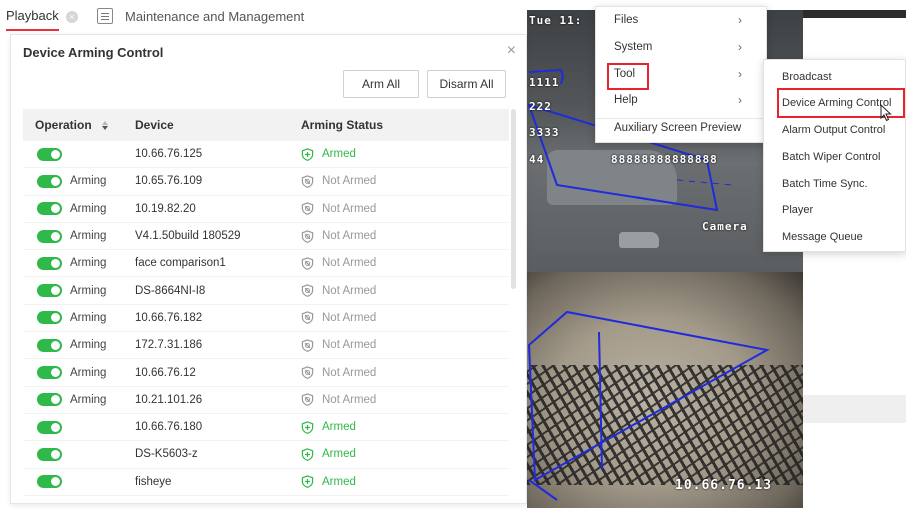 Image resolution: width=906 pixels, height=509 pixels. Describe the element at coordinates (835, 77) in the screenshot. I see `submenu-item-broadcast: Broadcast` at that location.